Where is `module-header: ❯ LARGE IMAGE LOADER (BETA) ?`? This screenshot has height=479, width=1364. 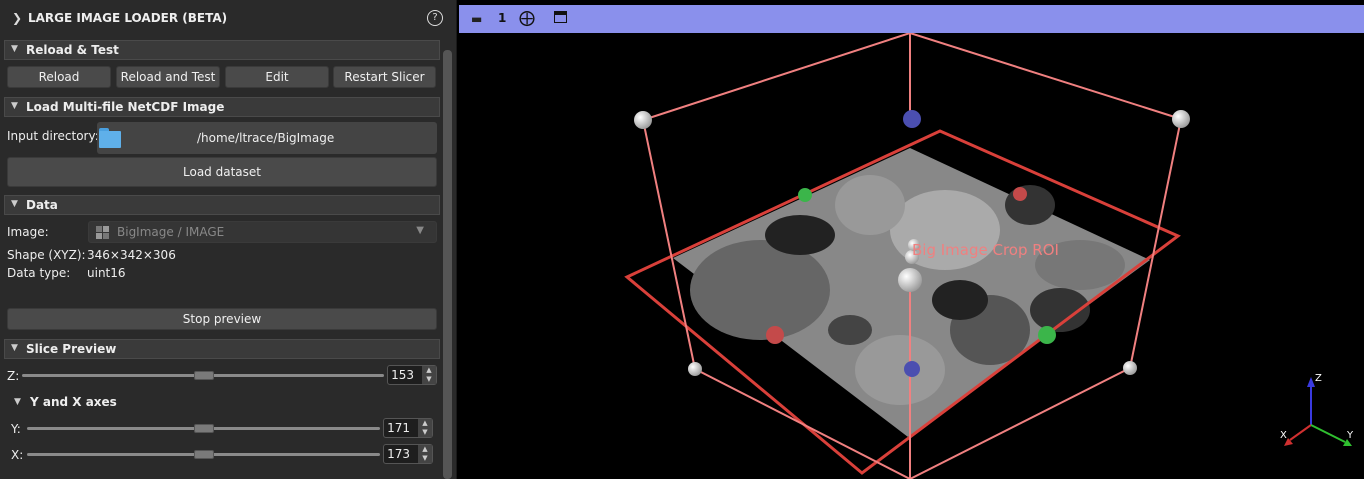
module-header: ❯ LARGE IMAGE LOADER (BETA) ? is located at coordinates (228, 18).